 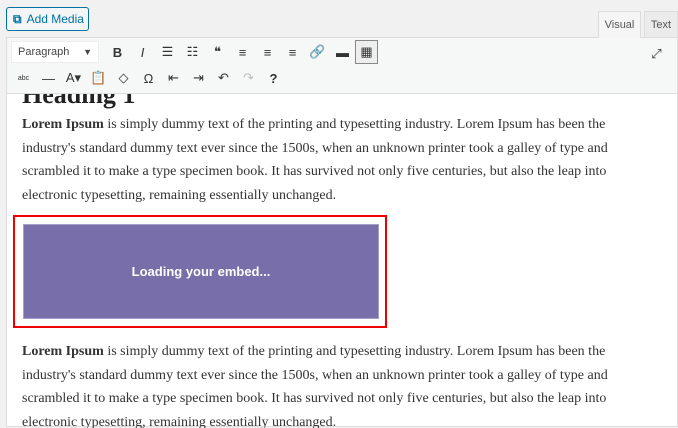 What do you see at coordinates (198, 78) in the screenshot?
I see `indent-icon: ⇥` at bounding box center [198, 78].